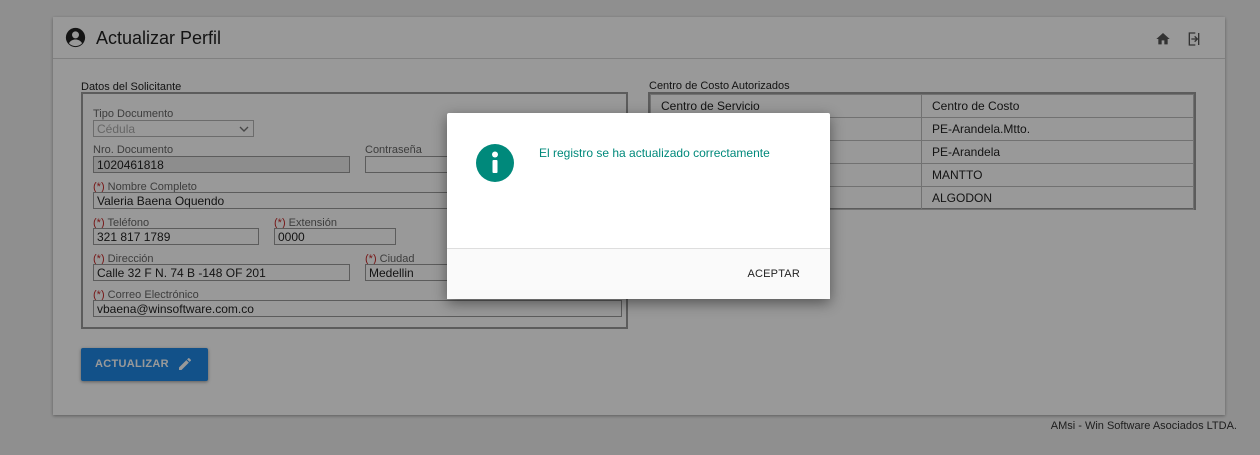 Image resolution: width=1260 pixels, height=455 pixels. I want to click on accept-button: ACEPTAR, so click(773, 274).